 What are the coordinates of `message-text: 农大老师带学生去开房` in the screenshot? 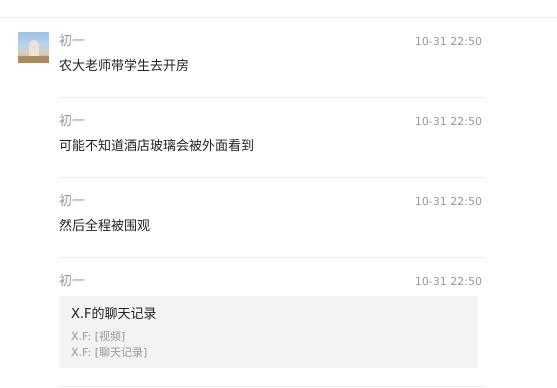 It's located at (124, 66).